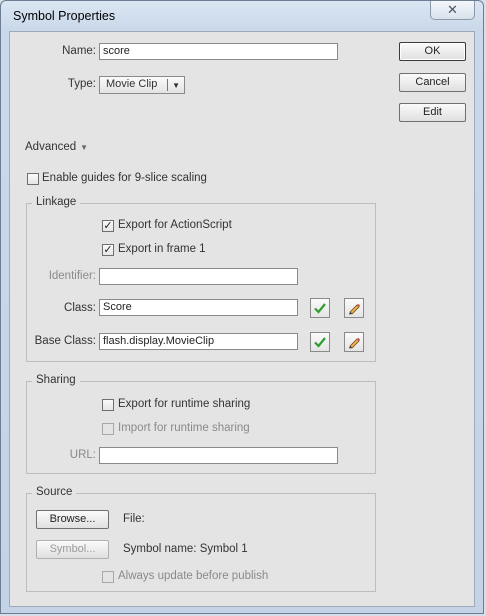  Describe the element at coordinates (108, 577) in the screenshot. I see `always-update-checkbox` at that location.